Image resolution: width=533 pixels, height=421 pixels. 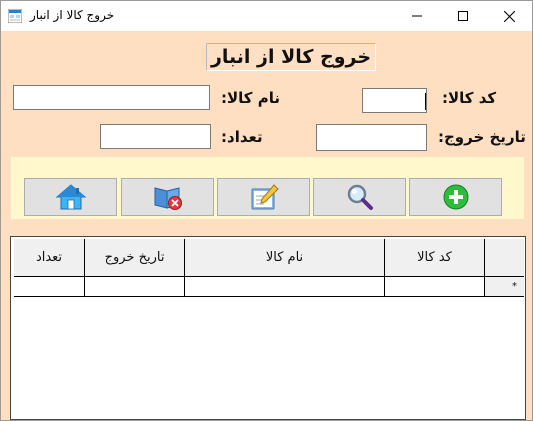 I want to click on code-label: کد کالا:, so click(x=469, y=98).